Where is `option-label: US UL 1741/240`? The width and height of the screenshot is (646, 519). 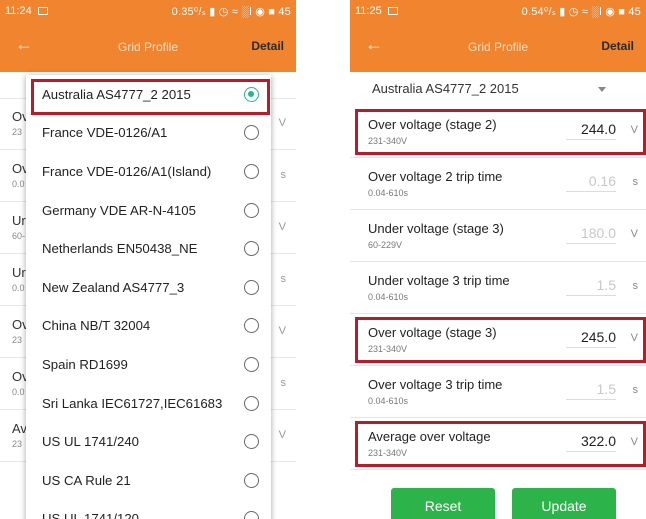 option-label: US UL 1741/240 is located at coordinates (91, 442).